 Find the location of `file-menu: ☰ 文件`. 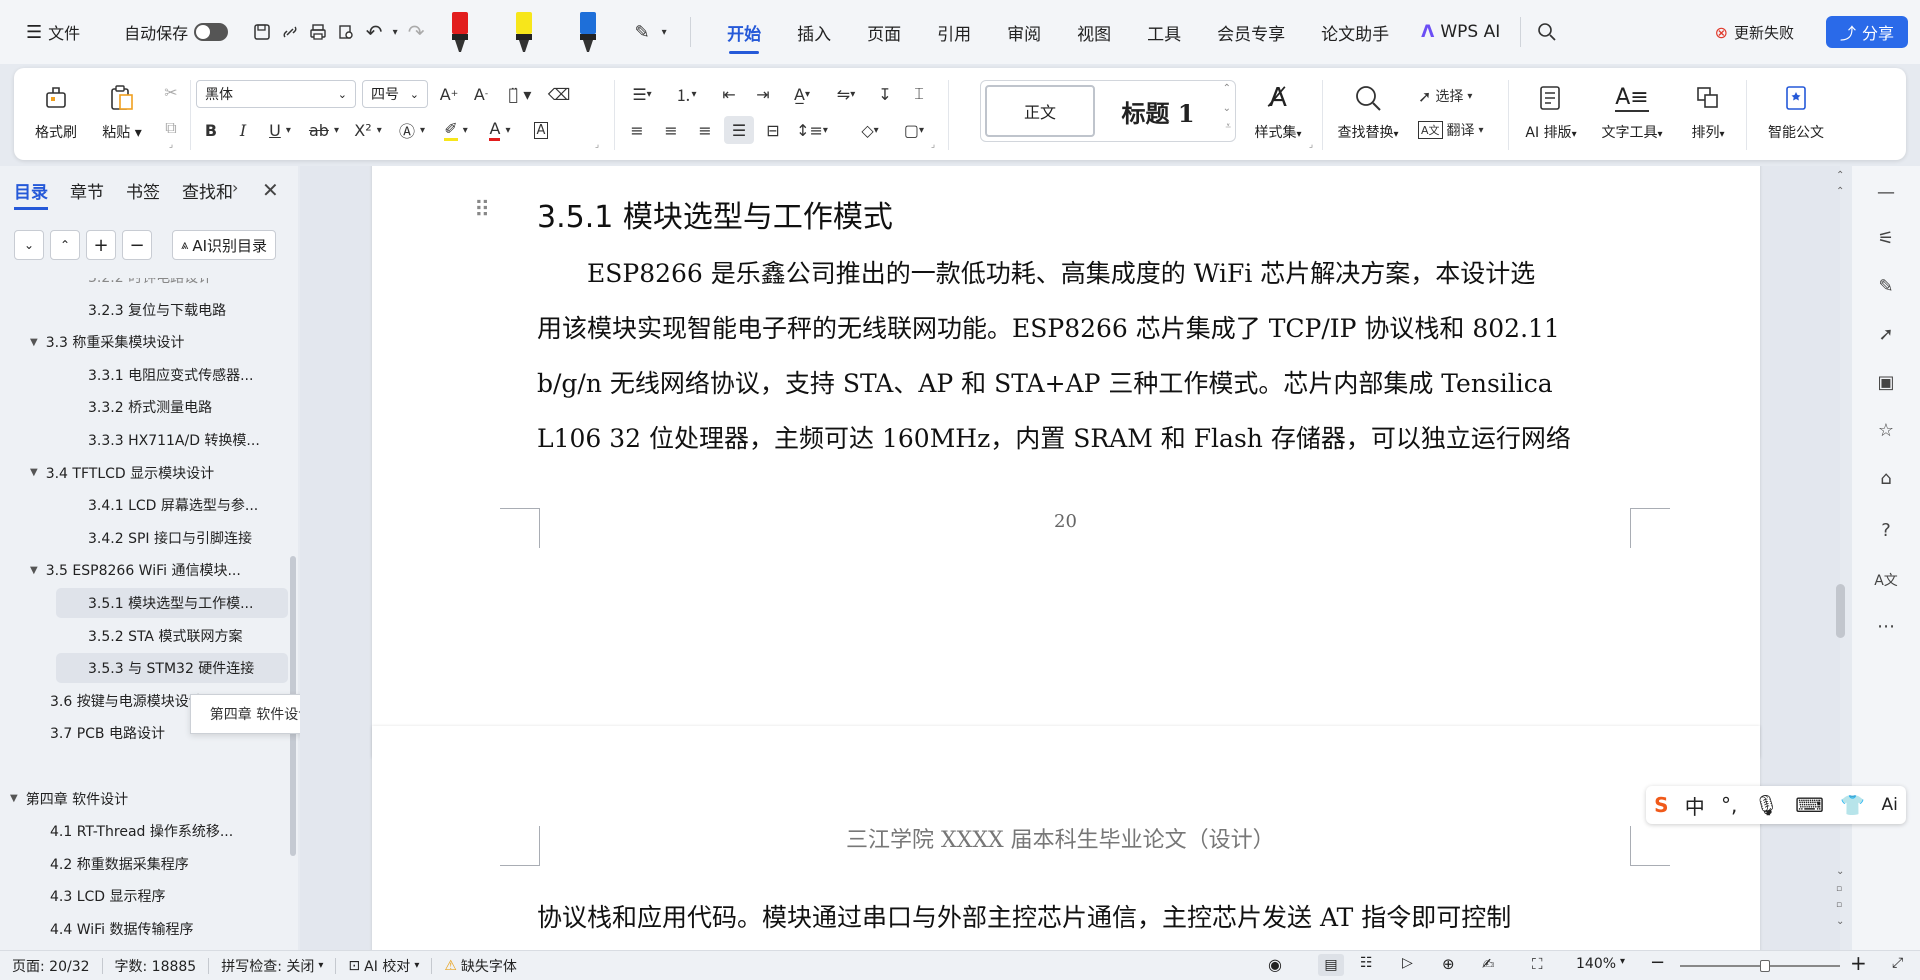

file-menu: ☰ 文件 is located at coordinates (53, 32).